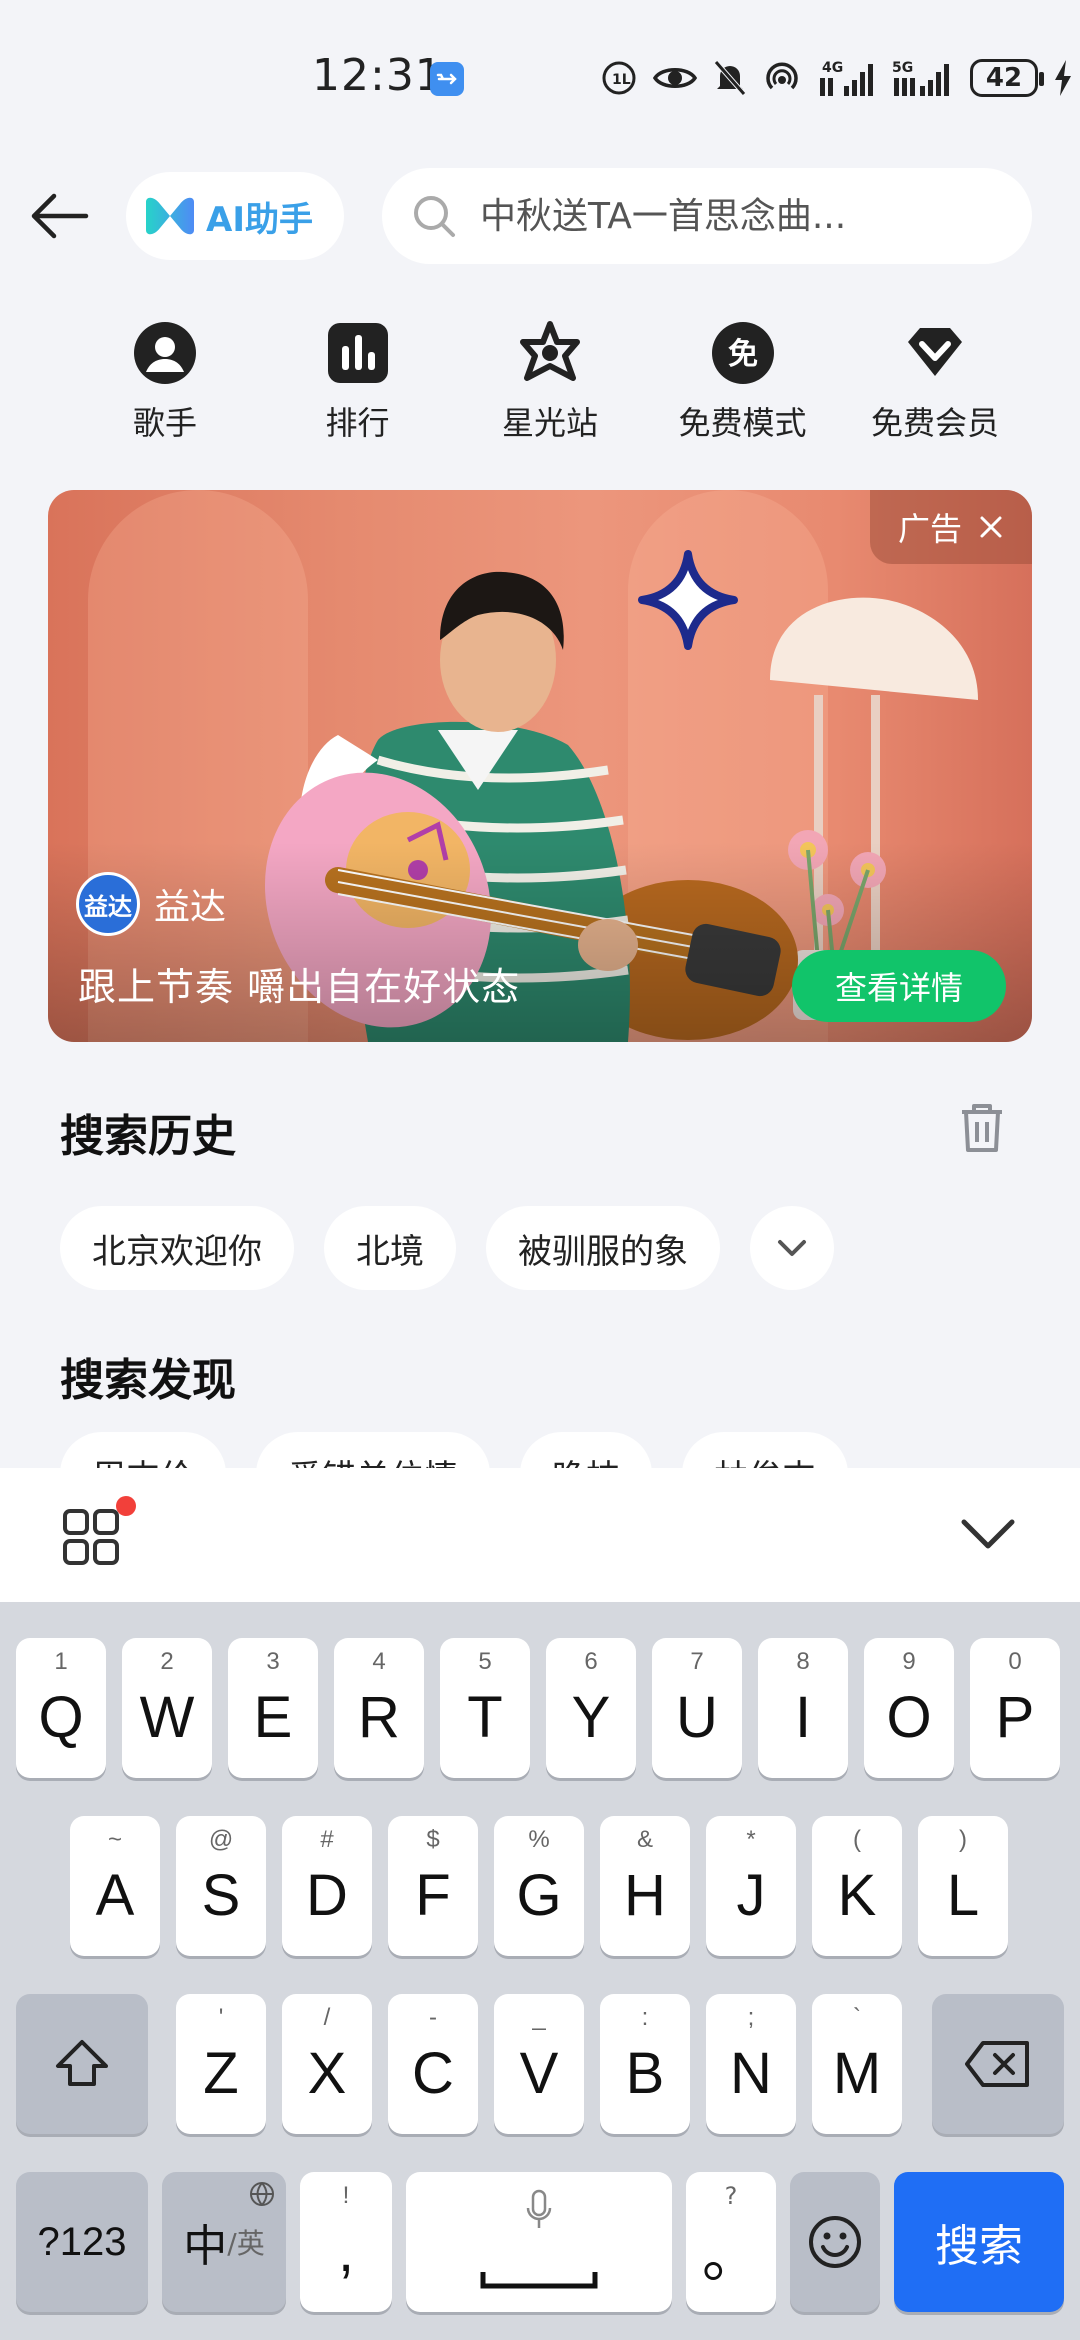 The width and height of the screenshot is (1080, 2340). What do you see at coordinates (273, 1708) in the screenshot?
I see `key-e: 3E` at bounding box center [273, 1708].